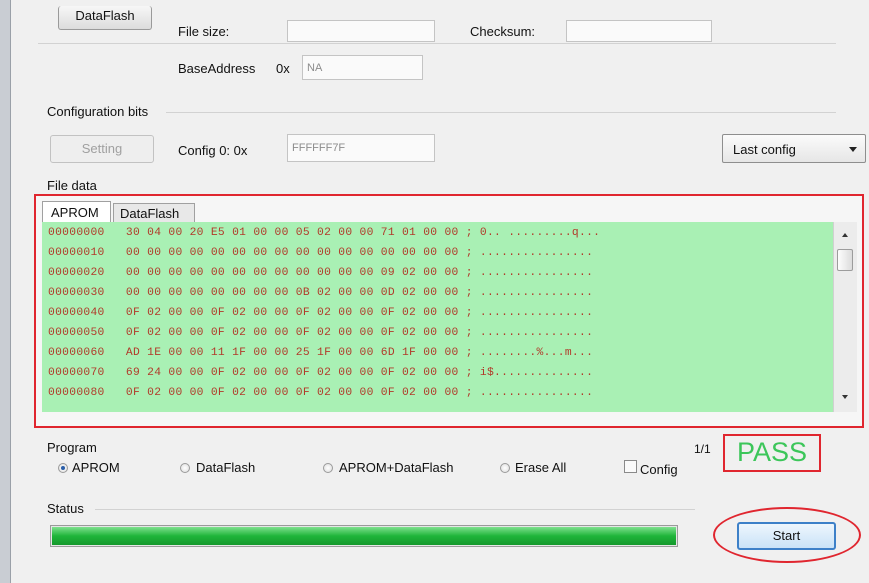 The width and height of the screenshot is (869, 583). What do you see at coordinates (501, 112) in the screenshot?
I see `config-group-line` at bounding box center [501, 112].